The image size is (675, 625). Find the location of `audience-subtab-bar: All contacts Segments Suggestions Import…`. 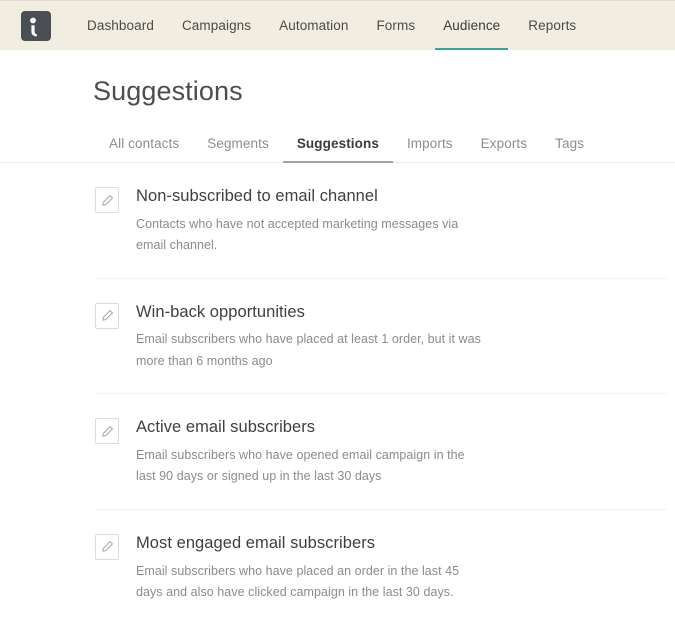

audience-subtab-bar: All contacts Segments Suggestions Import… is located at coordinates (337, 149).